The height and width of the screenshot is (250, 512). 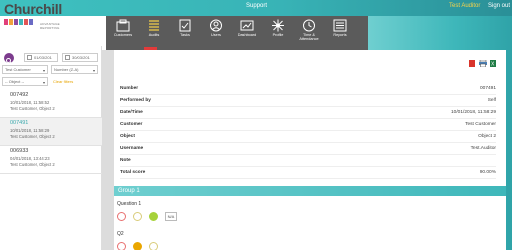 What do you see at coordinates (63, 81) in the screenshot?
I see `clear-filters-link: Clear filters` at bounding box center [63, 81].